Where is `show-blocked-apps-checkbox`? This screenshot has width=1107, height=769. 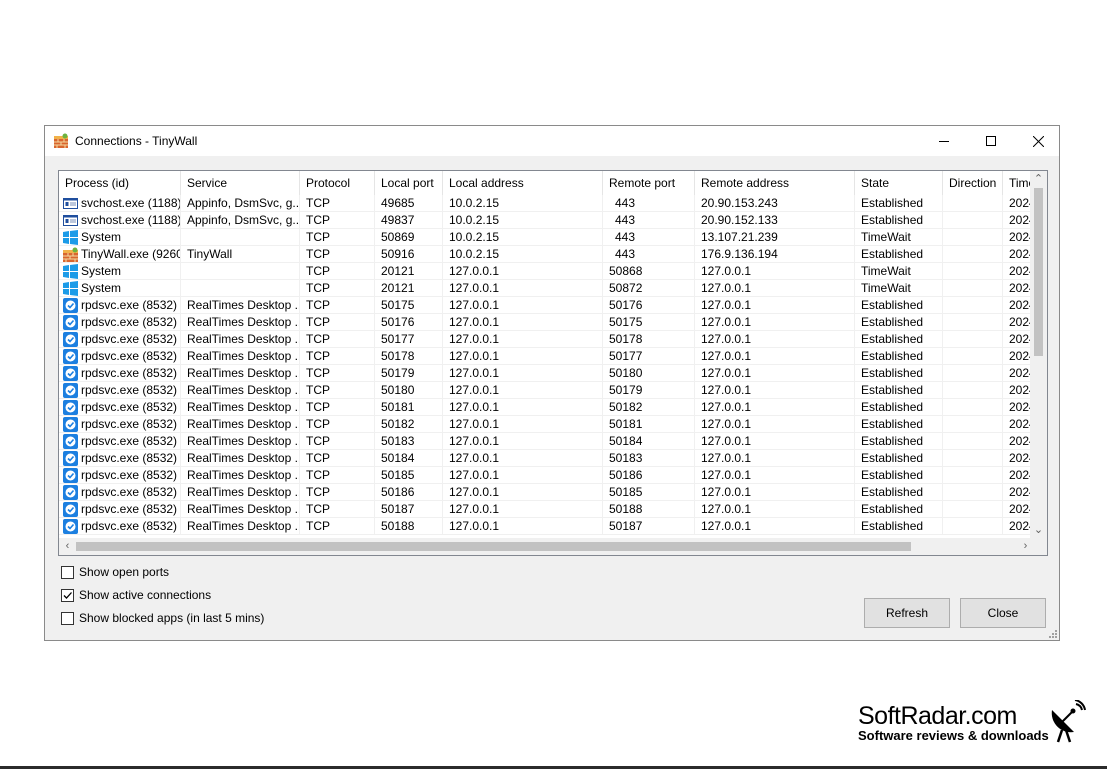 show-blocked-apps-checkbox is located at coordinates (67, 618).